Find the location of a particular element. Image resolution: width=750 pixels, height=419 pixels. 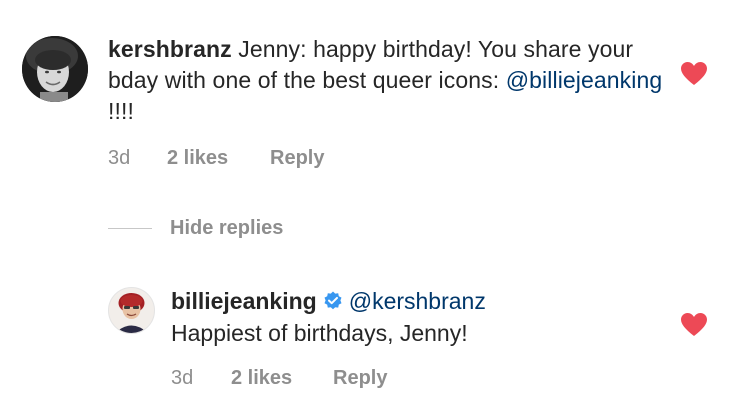

comment-likes-link: 2 likes is located at coordinates (197, 158).